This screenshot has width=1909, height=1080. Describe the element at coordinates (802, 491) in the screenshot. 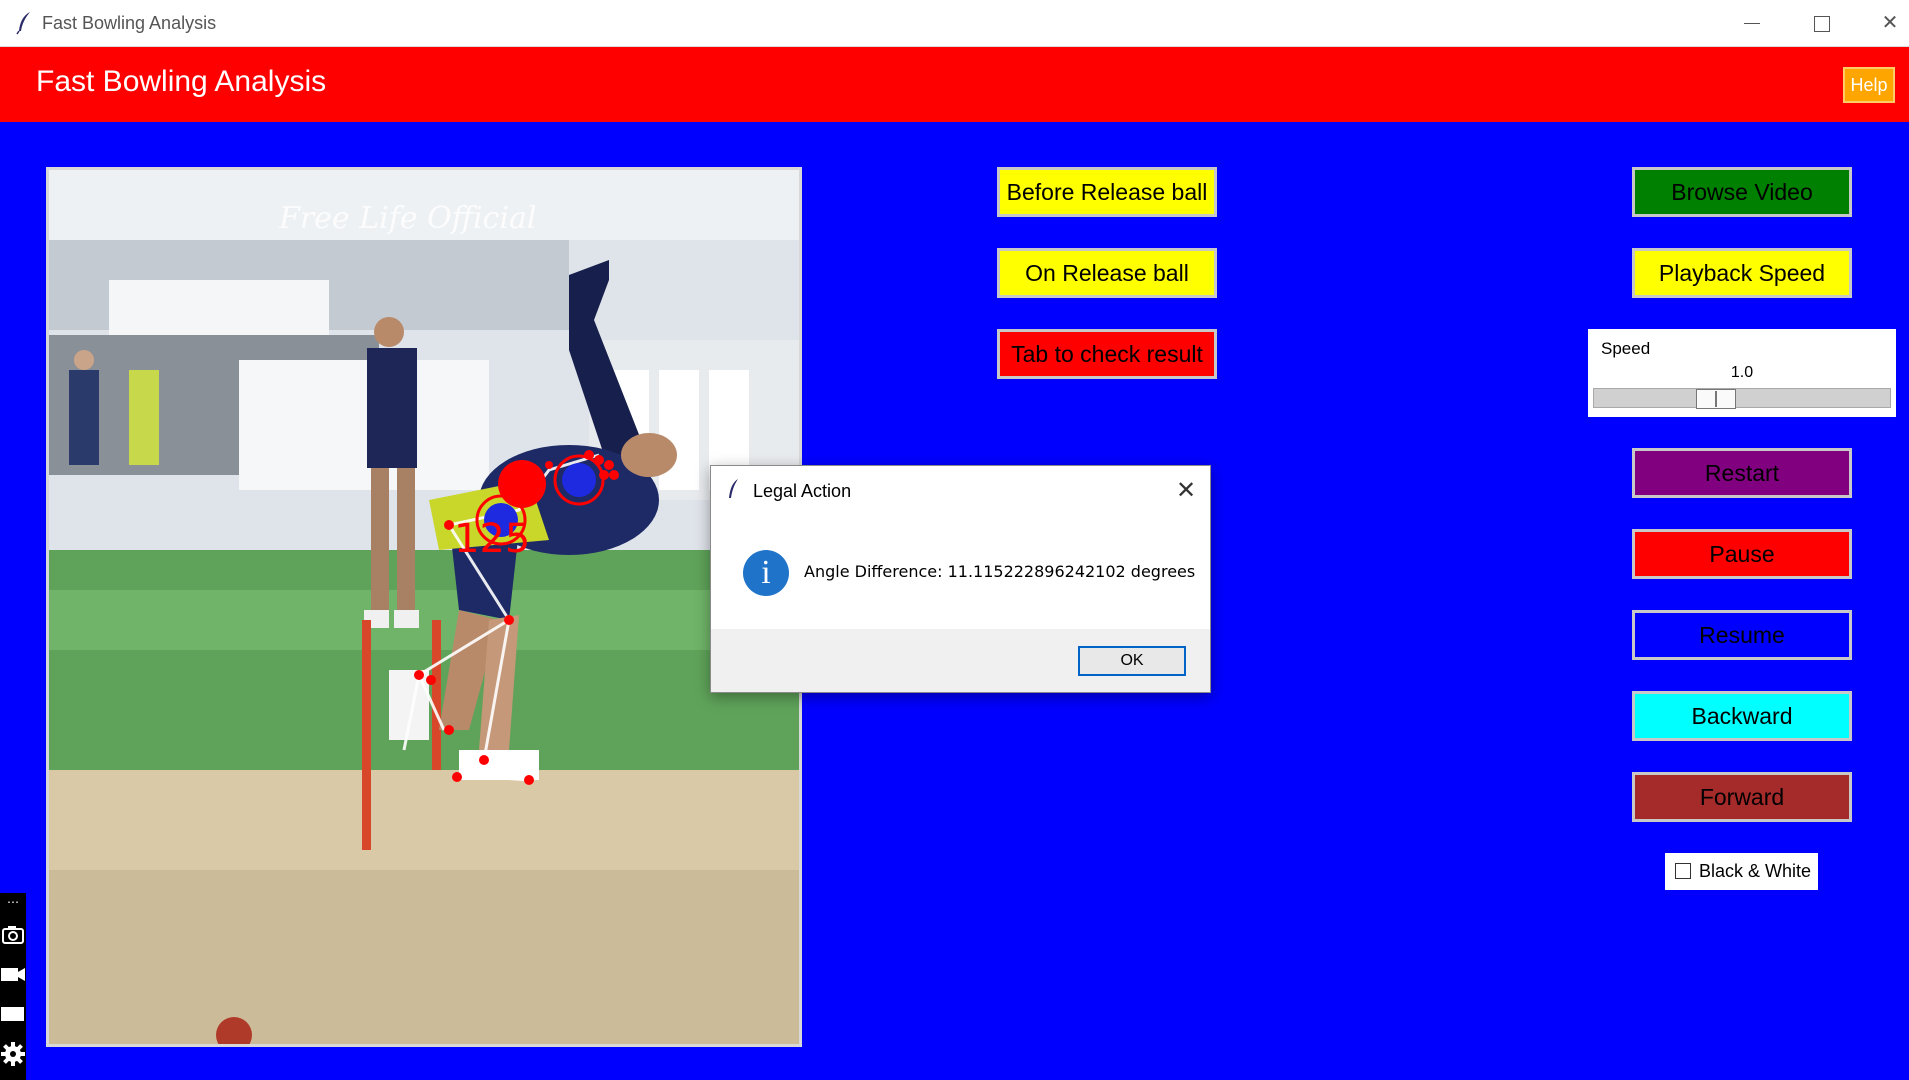

I see `dialog-title: Legal Action` at that location.